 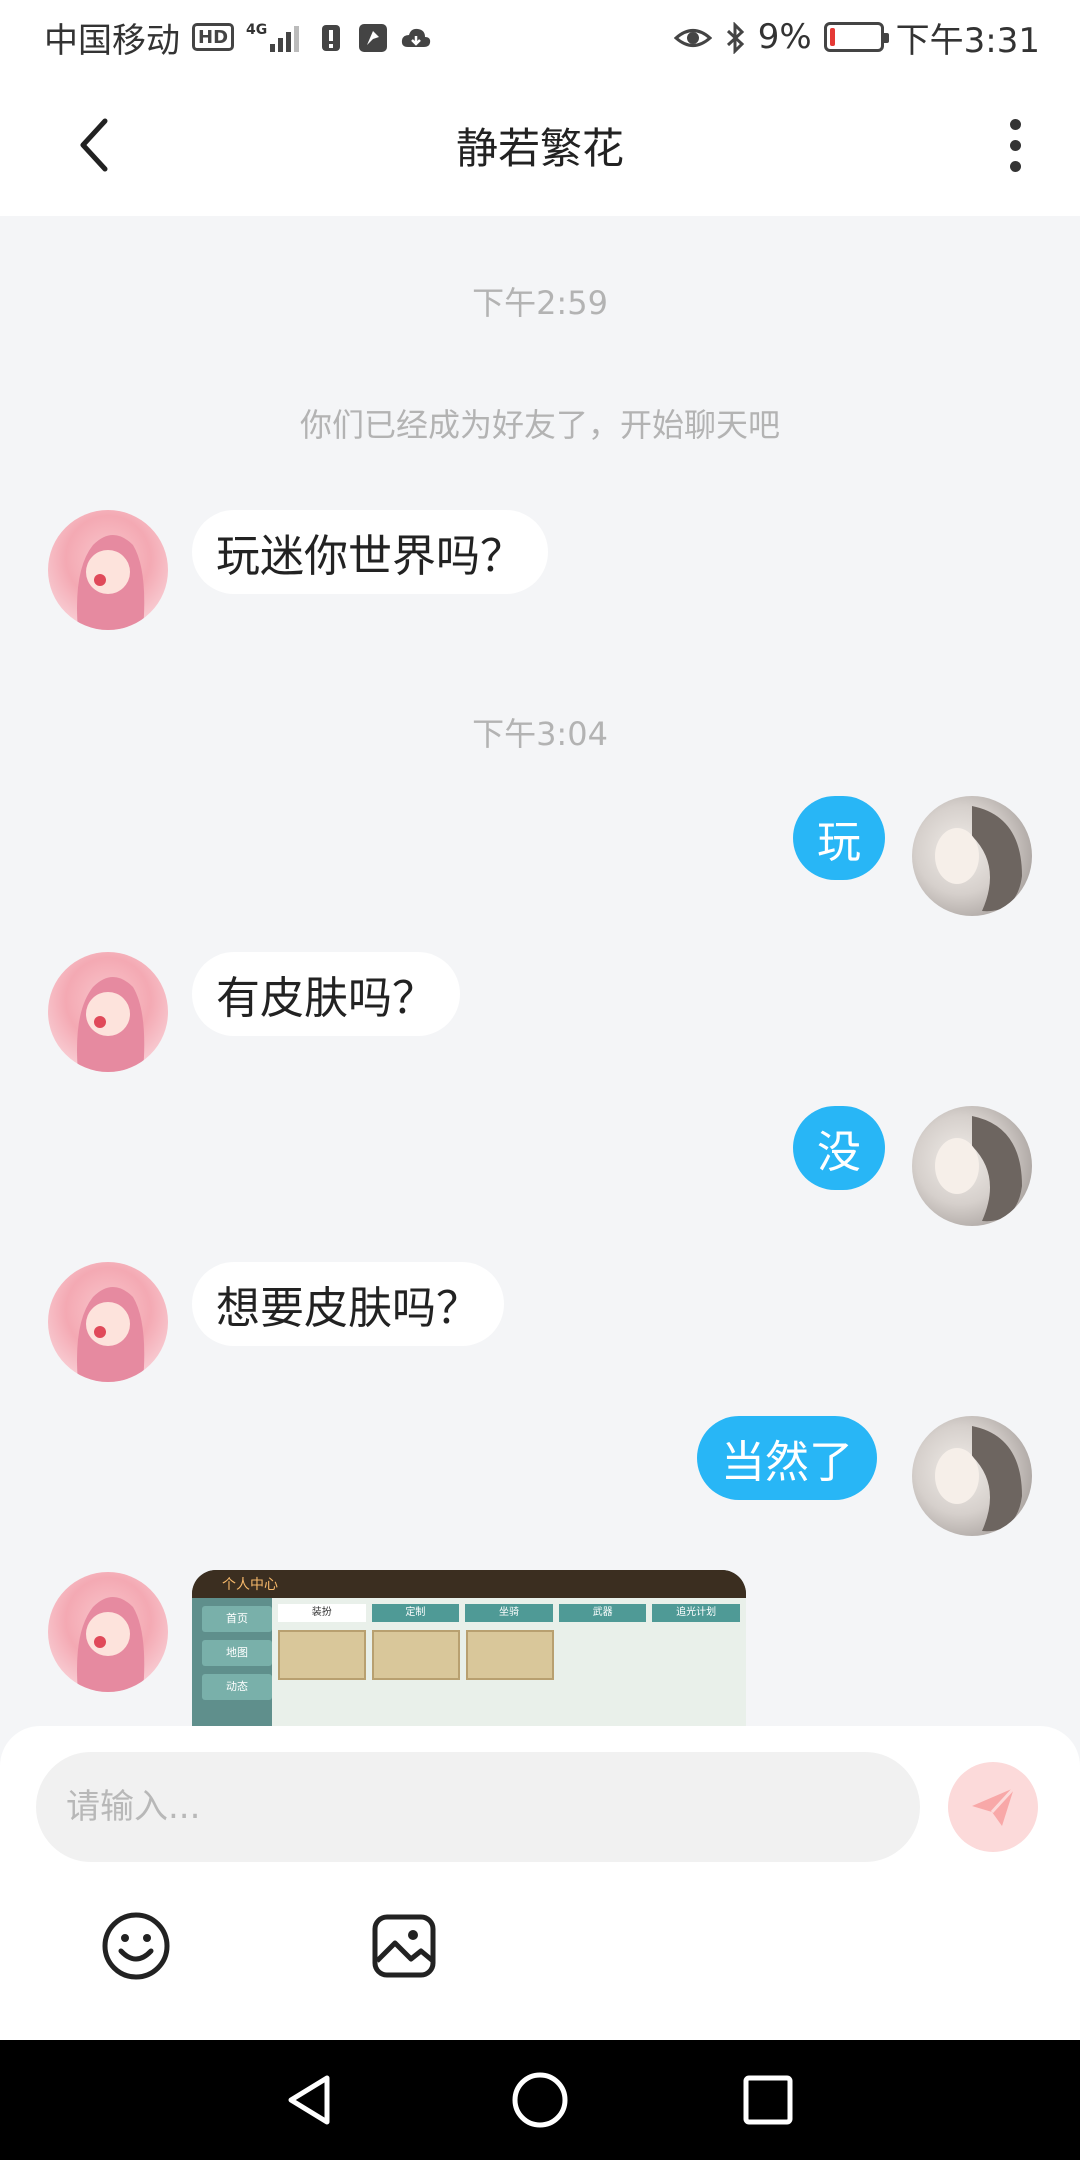 What do you see at coordinates (275, 37) in the screenshot?
I see `signal-icon: 4G` at bounding box center [275, 37].